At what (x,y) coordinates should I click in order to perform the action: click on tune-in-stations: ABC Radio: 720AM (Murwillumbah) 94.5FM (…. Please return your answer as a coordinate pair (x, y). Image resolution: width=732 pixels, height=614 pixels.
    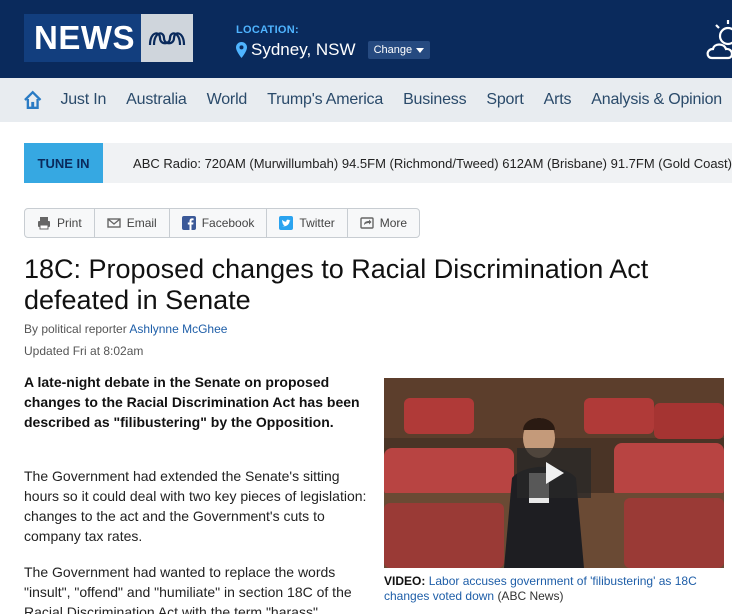
    Looking at the image, I should click on (432, 163).